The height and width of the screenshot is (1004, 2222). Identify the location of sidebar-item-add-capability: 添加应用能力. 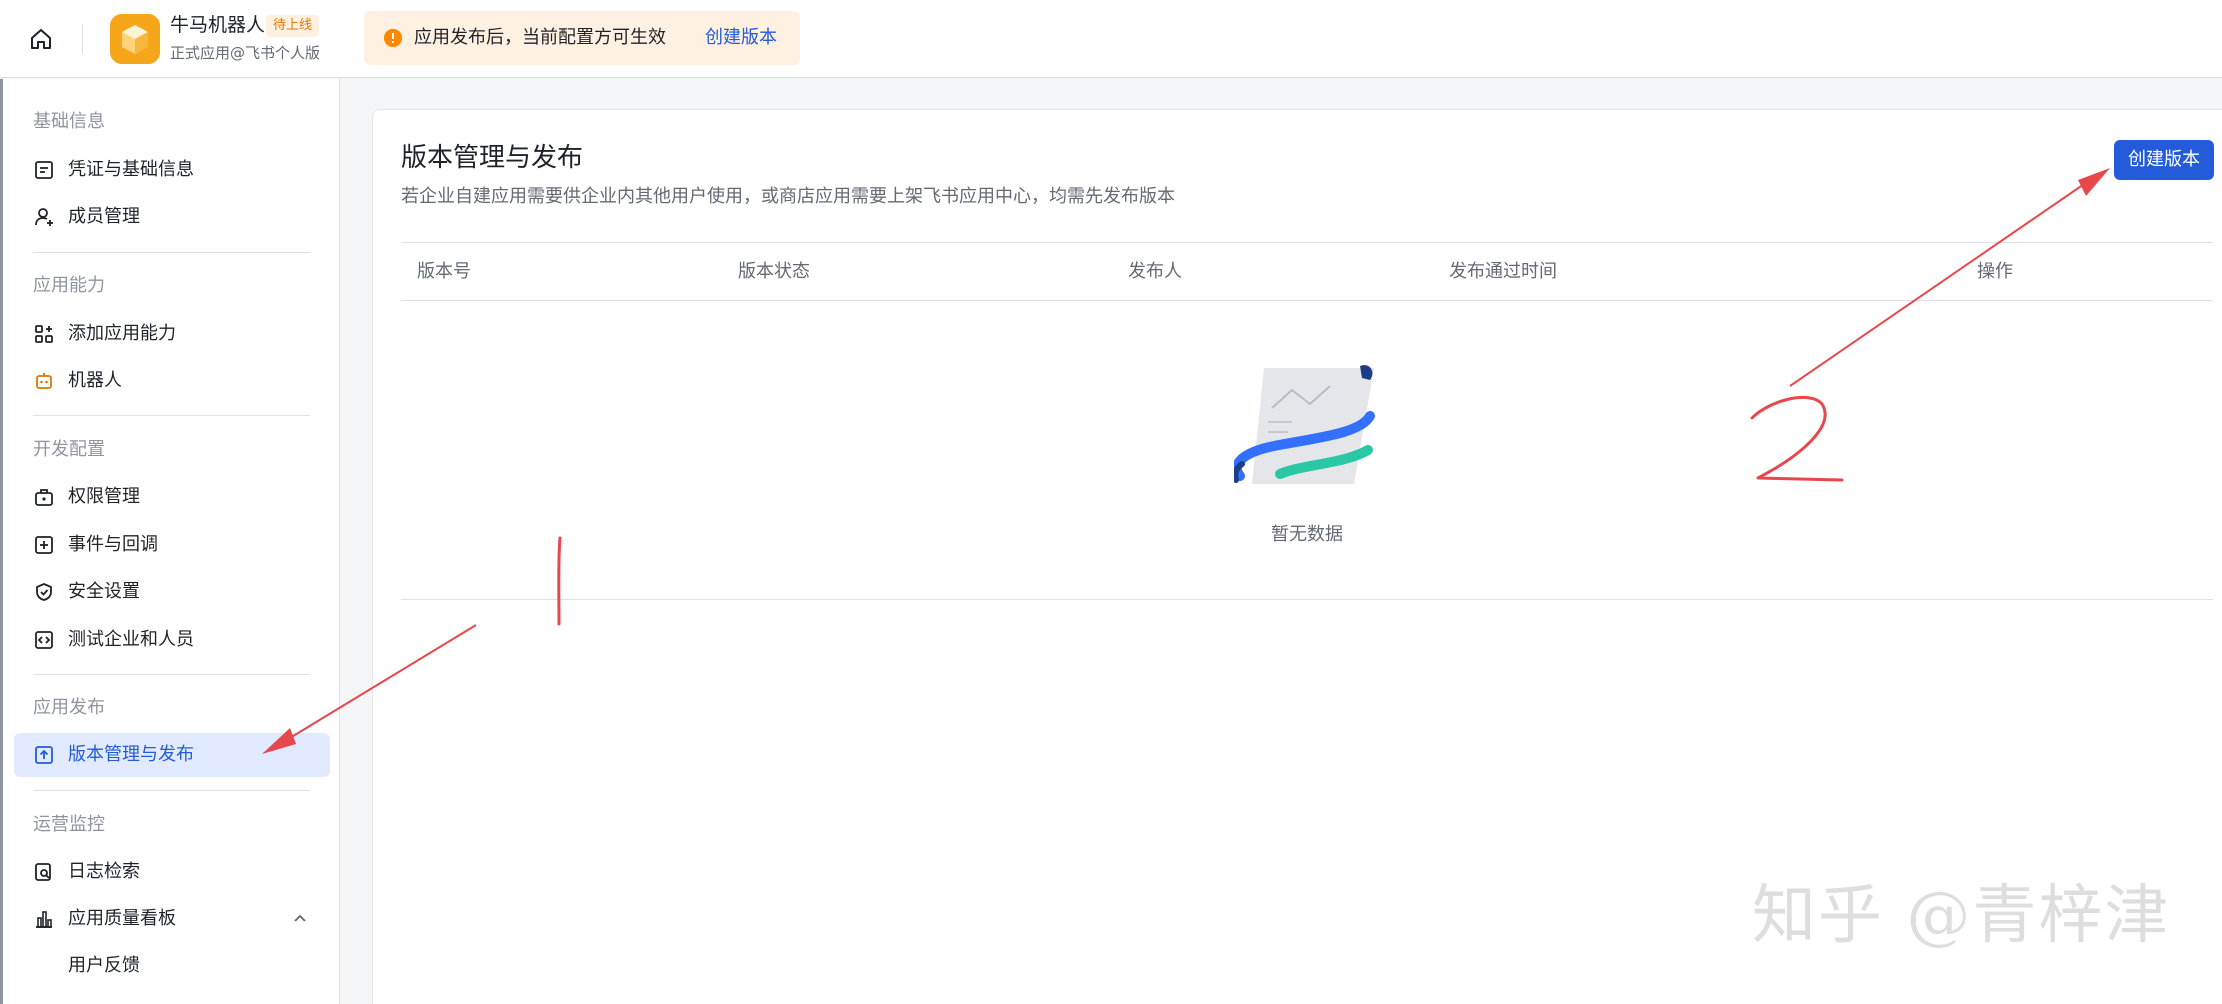
(172, 334).